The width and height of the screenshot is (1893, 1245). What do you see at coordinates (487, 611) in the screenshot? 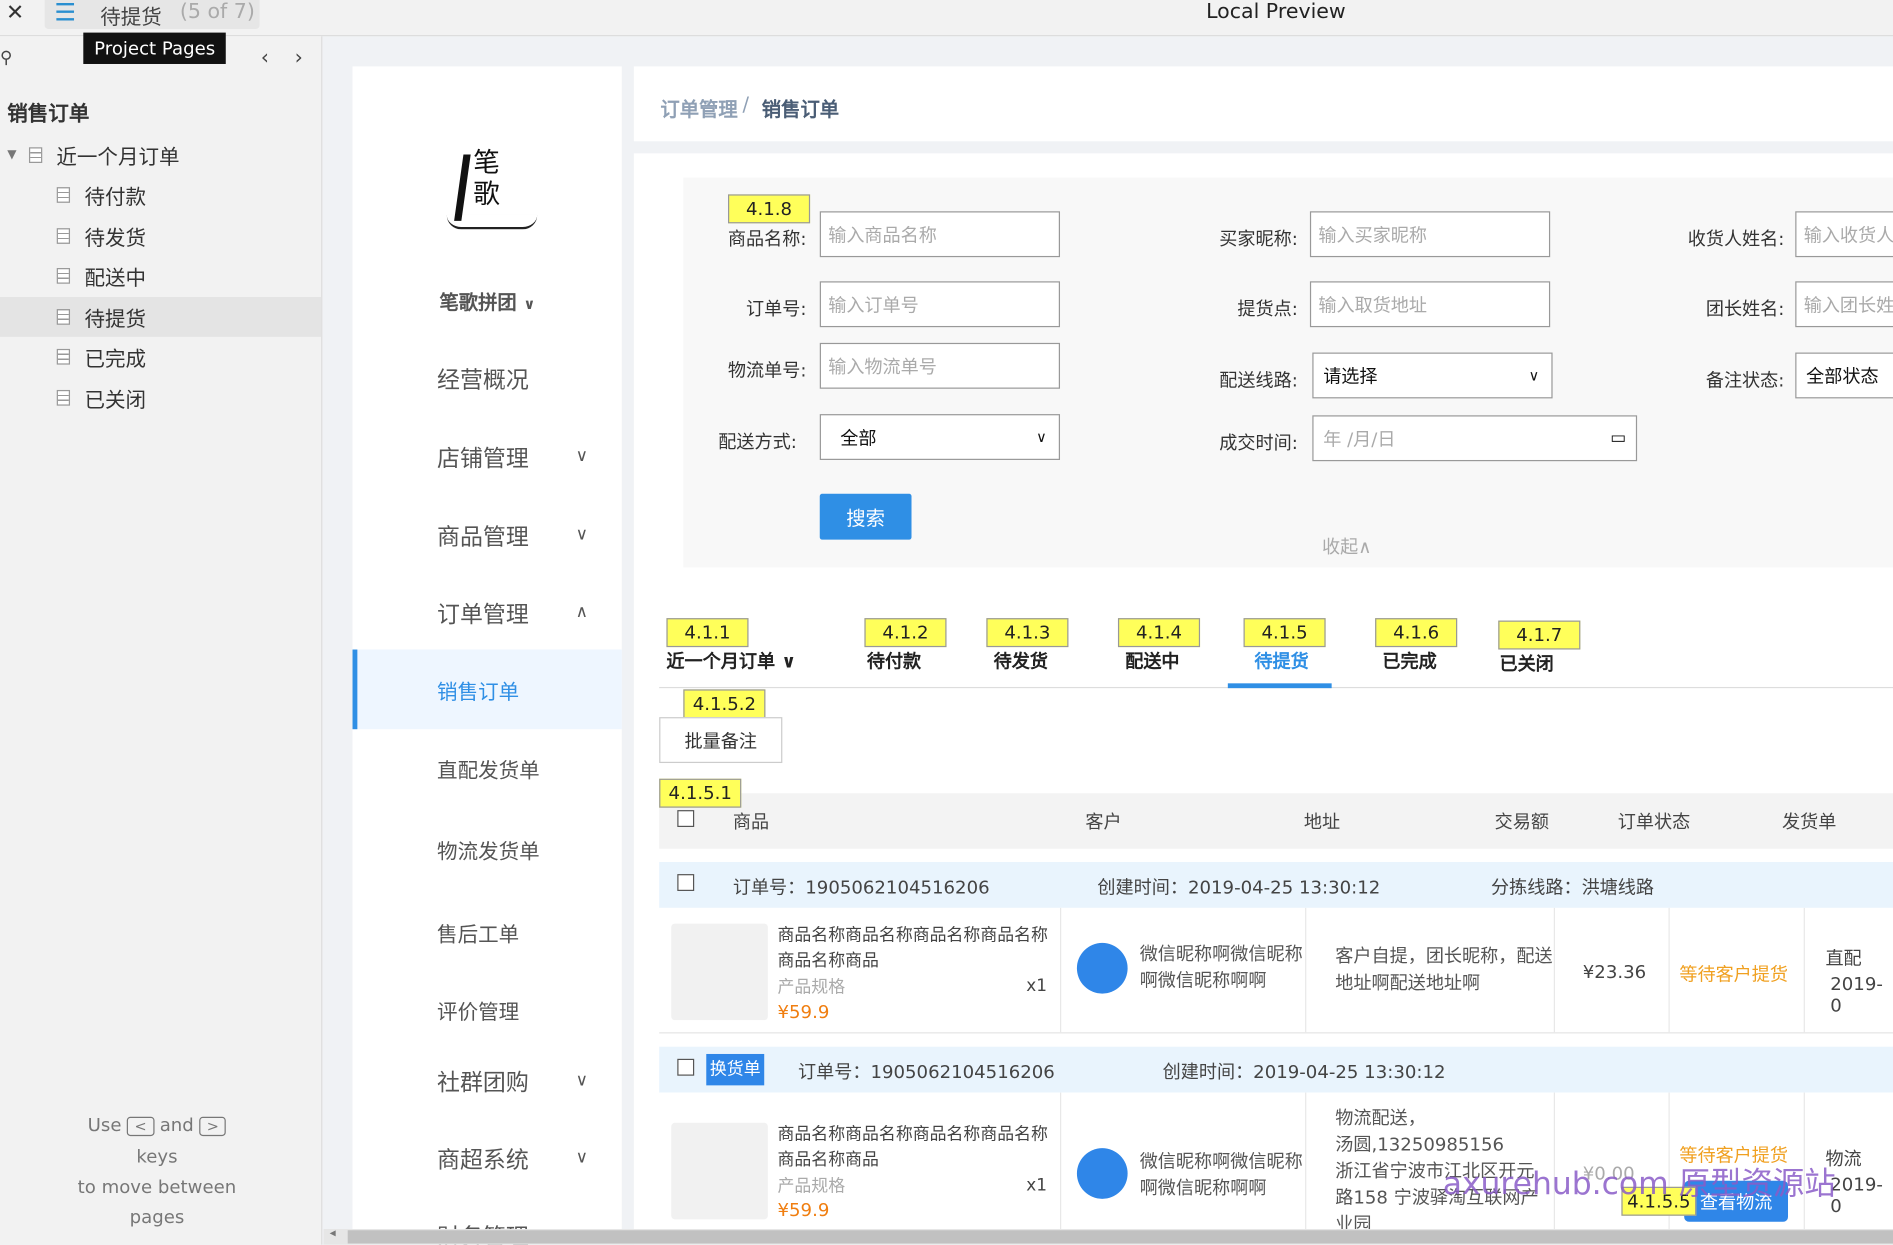
I see `nav-orders: 订单管理 ∧` at bounding box center [487, 611].